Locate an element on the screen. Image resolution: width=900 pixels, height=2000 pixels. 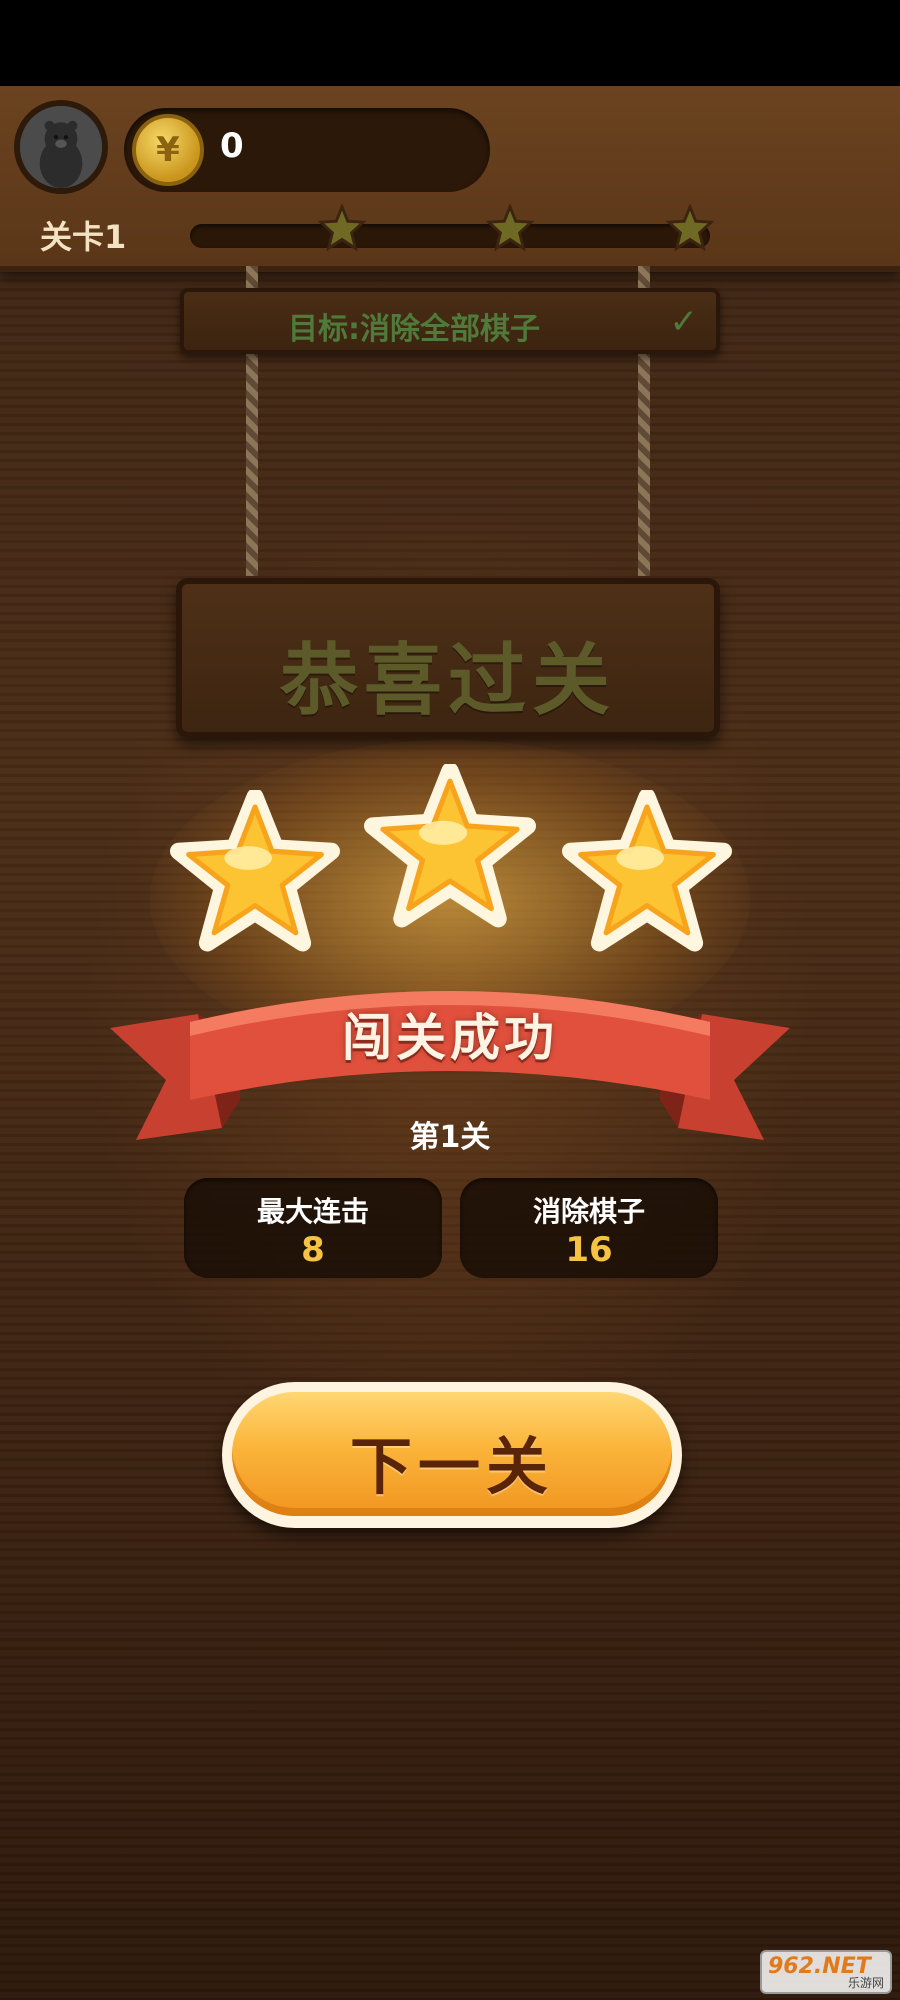
site-watermark-logo: 962.NET 乐游网 is located at coordinates (826, 1972).